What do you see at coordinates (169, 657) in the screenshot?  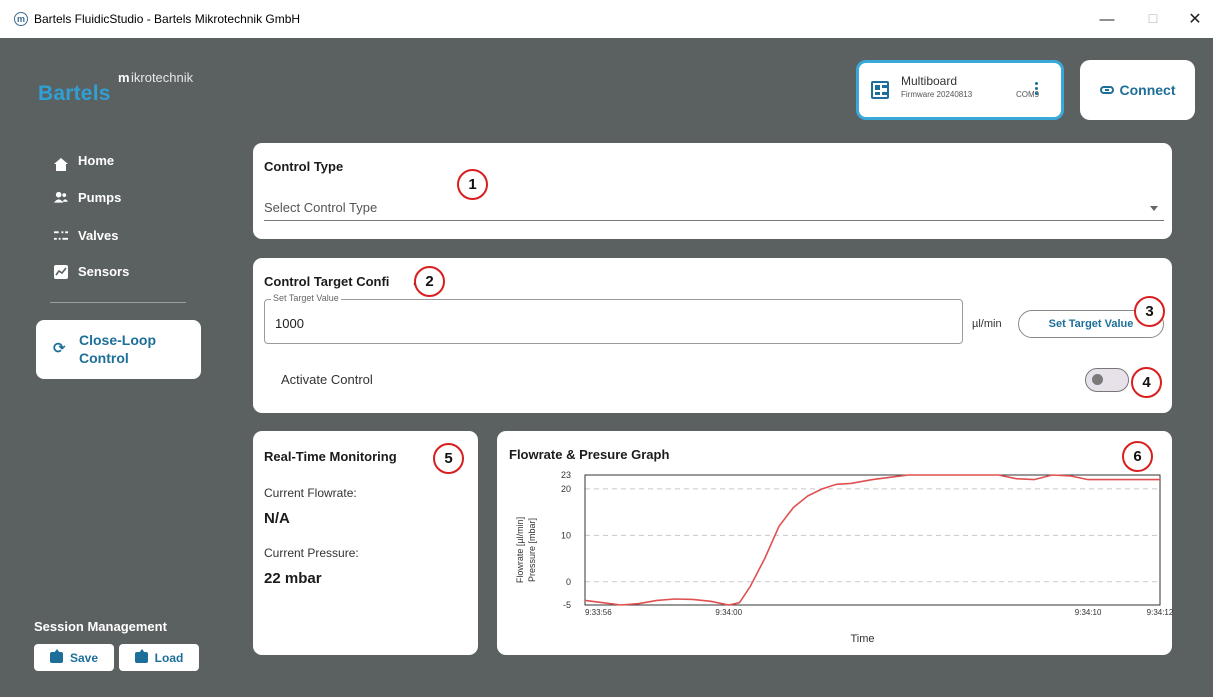 I see `load-label: Load` at bounding box center [169, 657].